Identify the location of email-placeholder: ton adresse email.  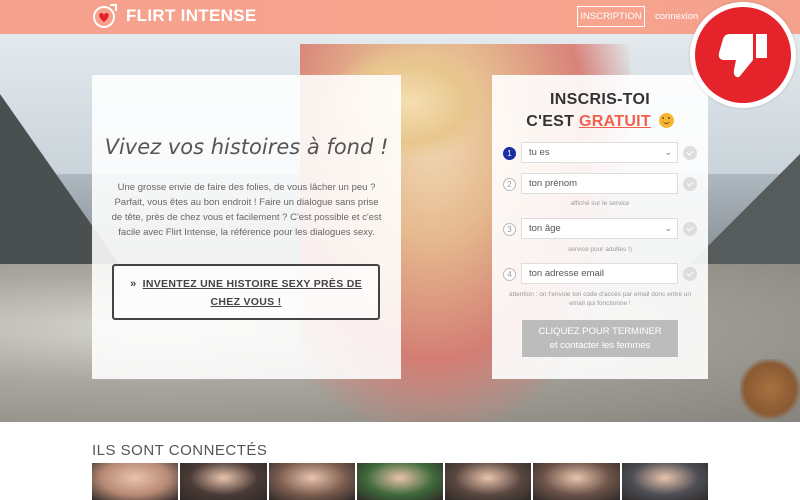
(566, 273).